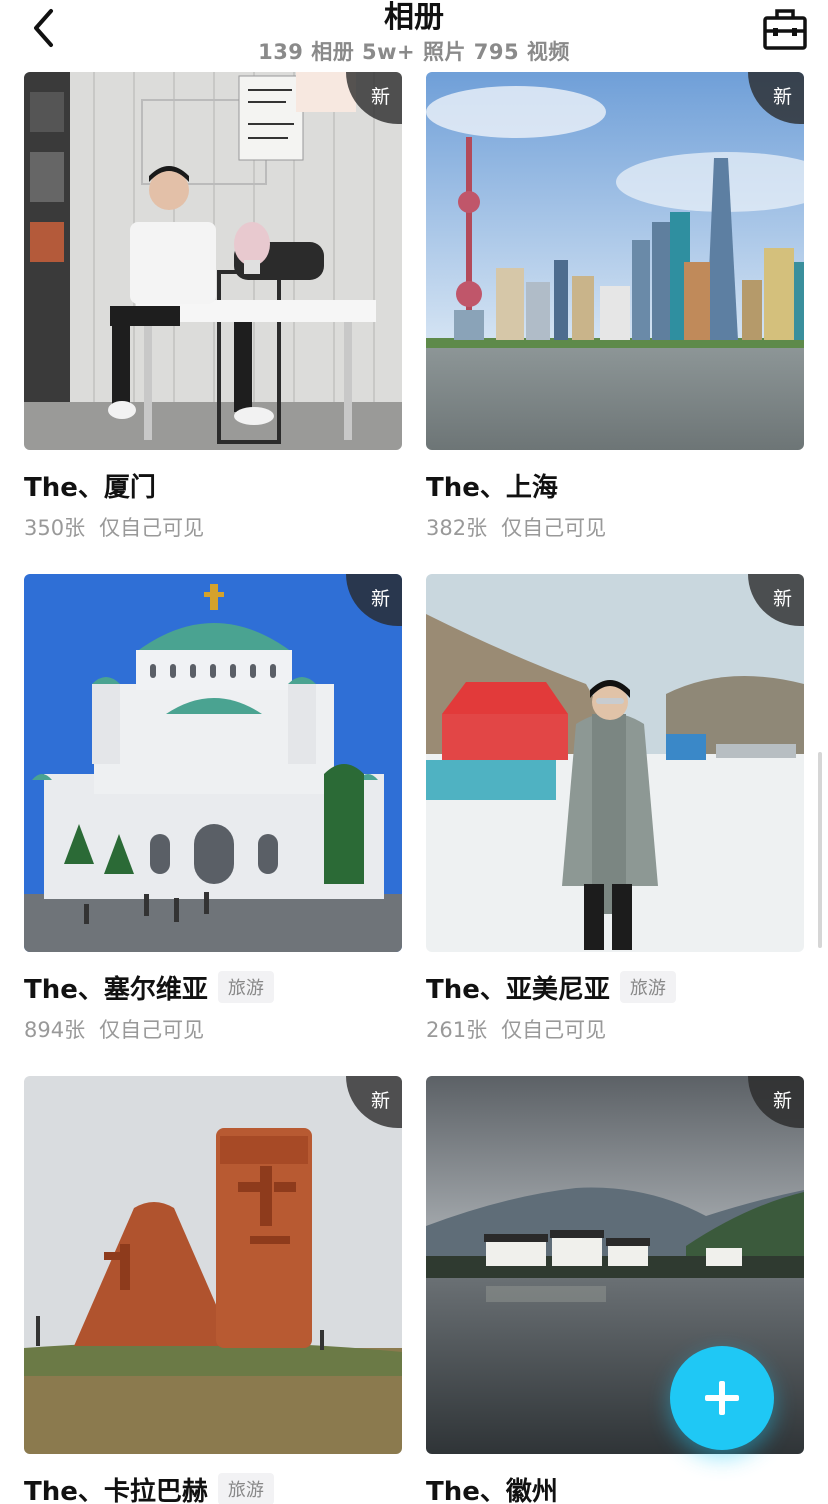 The height and width of the screenshot is (1504, 828). I want to click on album-card: 新 The、卡拉巴赫 旅游, so click(213, 1290).